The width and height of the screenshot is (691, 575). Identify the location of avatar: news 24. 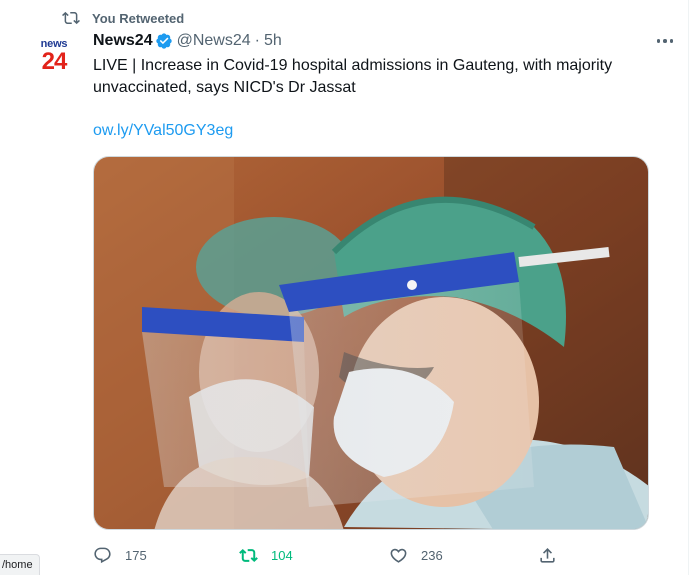
(54, 56).